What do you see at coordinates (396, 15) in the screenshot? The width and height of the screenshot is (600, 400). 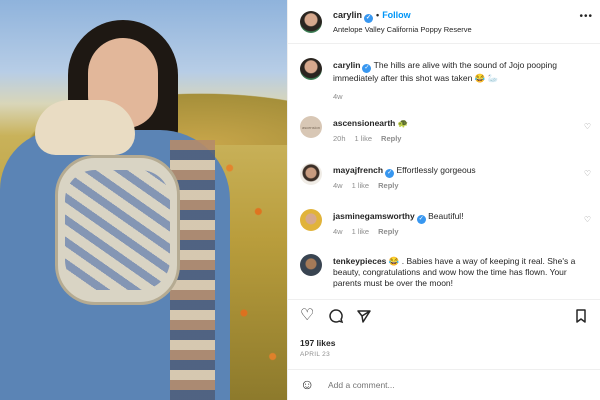 I see `follow-button: Follow` at bounding box center [396, 15].